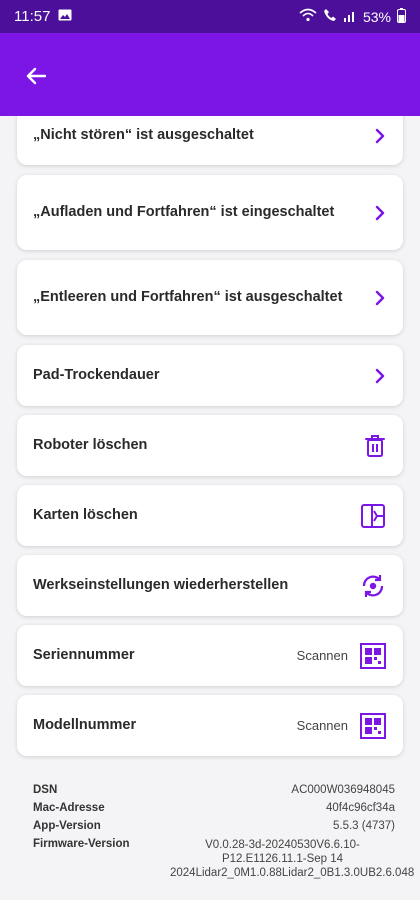  I want to click on dsn-value: AC000W036948045, so click(343, 790).